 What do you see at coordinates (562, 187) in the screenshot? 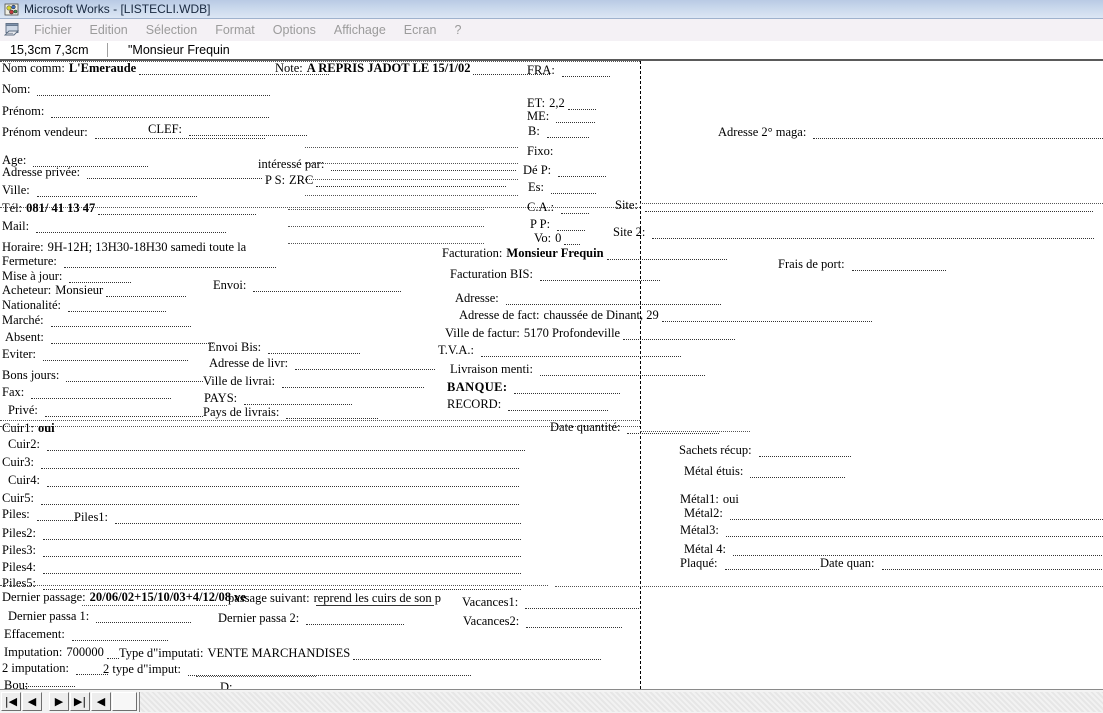
I see `field-es: Es:` at bounding box center [562, 187].